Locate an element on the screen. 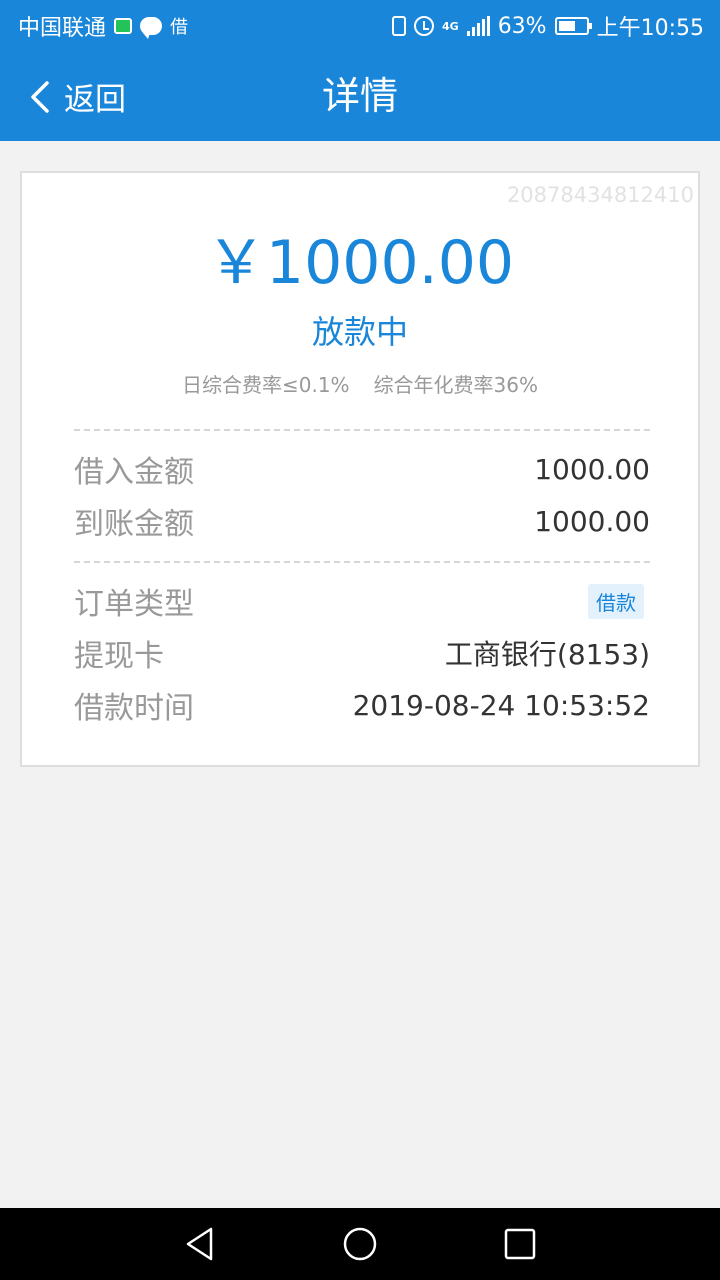  loan-time-row: 借款时间 2019-08-24 10:53:52 is located at coordinates (362, 705).